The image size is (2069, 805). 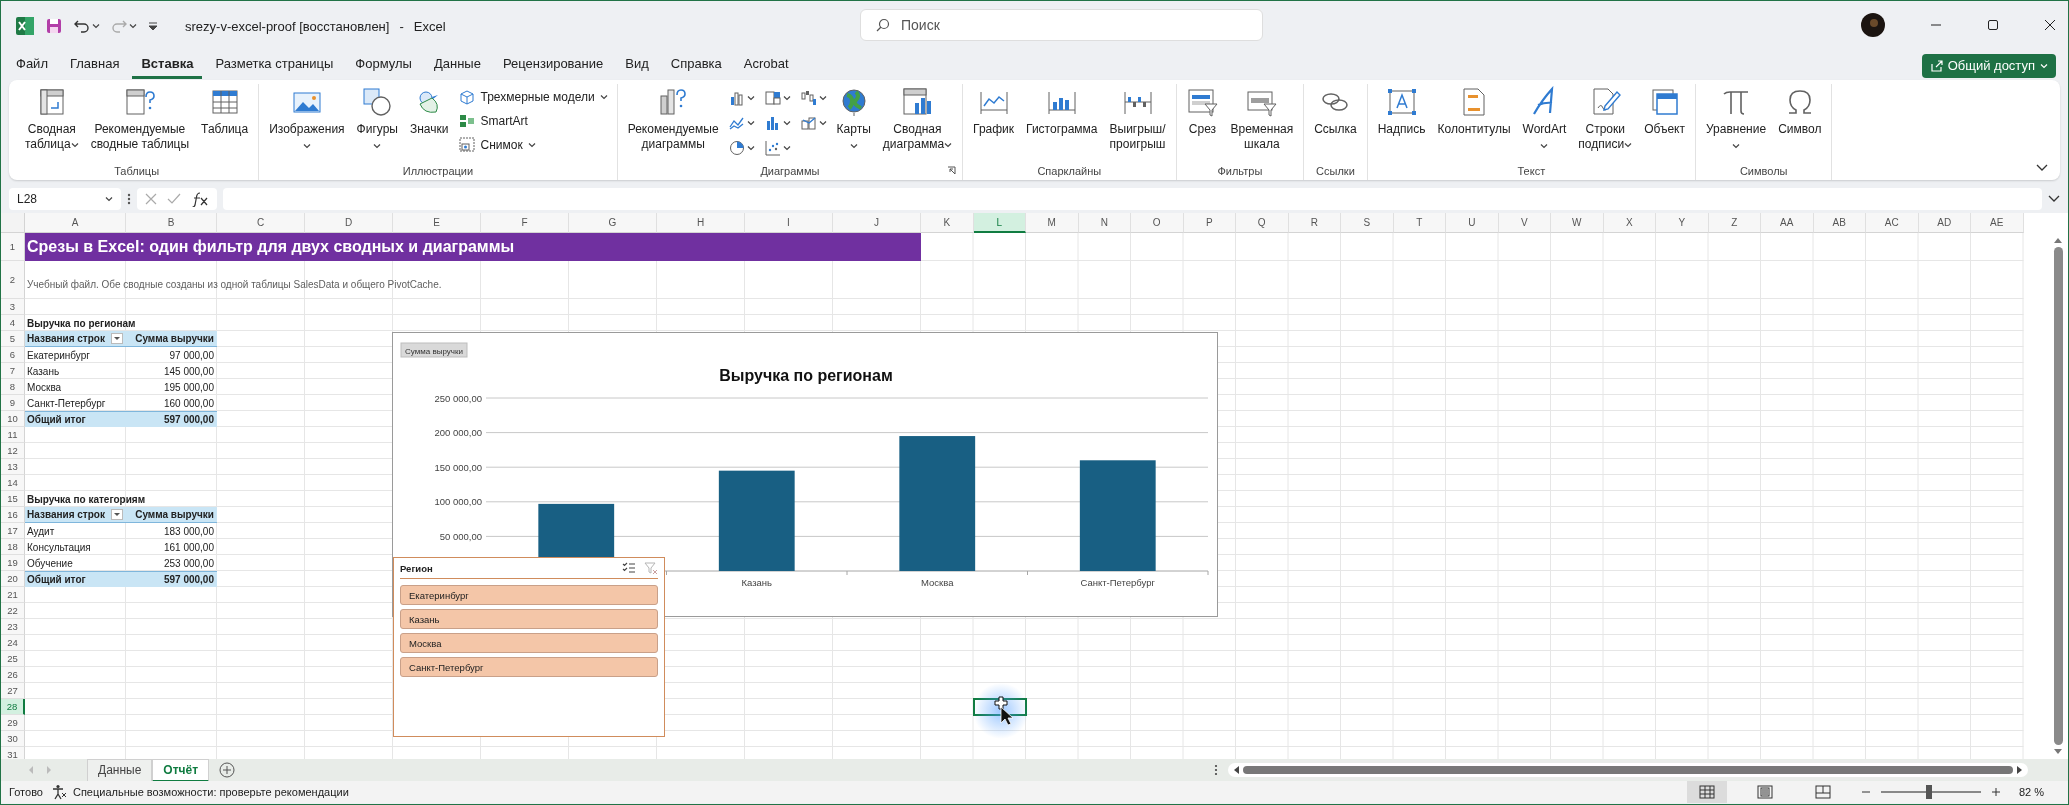 What do you see at coordinates (13, 419) in the screenshot?
I see `row-header: 10` at bounding box center [13, 419].